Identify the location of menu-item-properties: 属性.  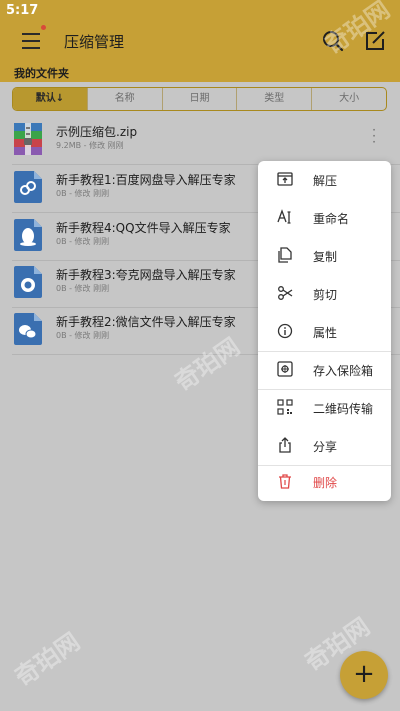
(324, 332).